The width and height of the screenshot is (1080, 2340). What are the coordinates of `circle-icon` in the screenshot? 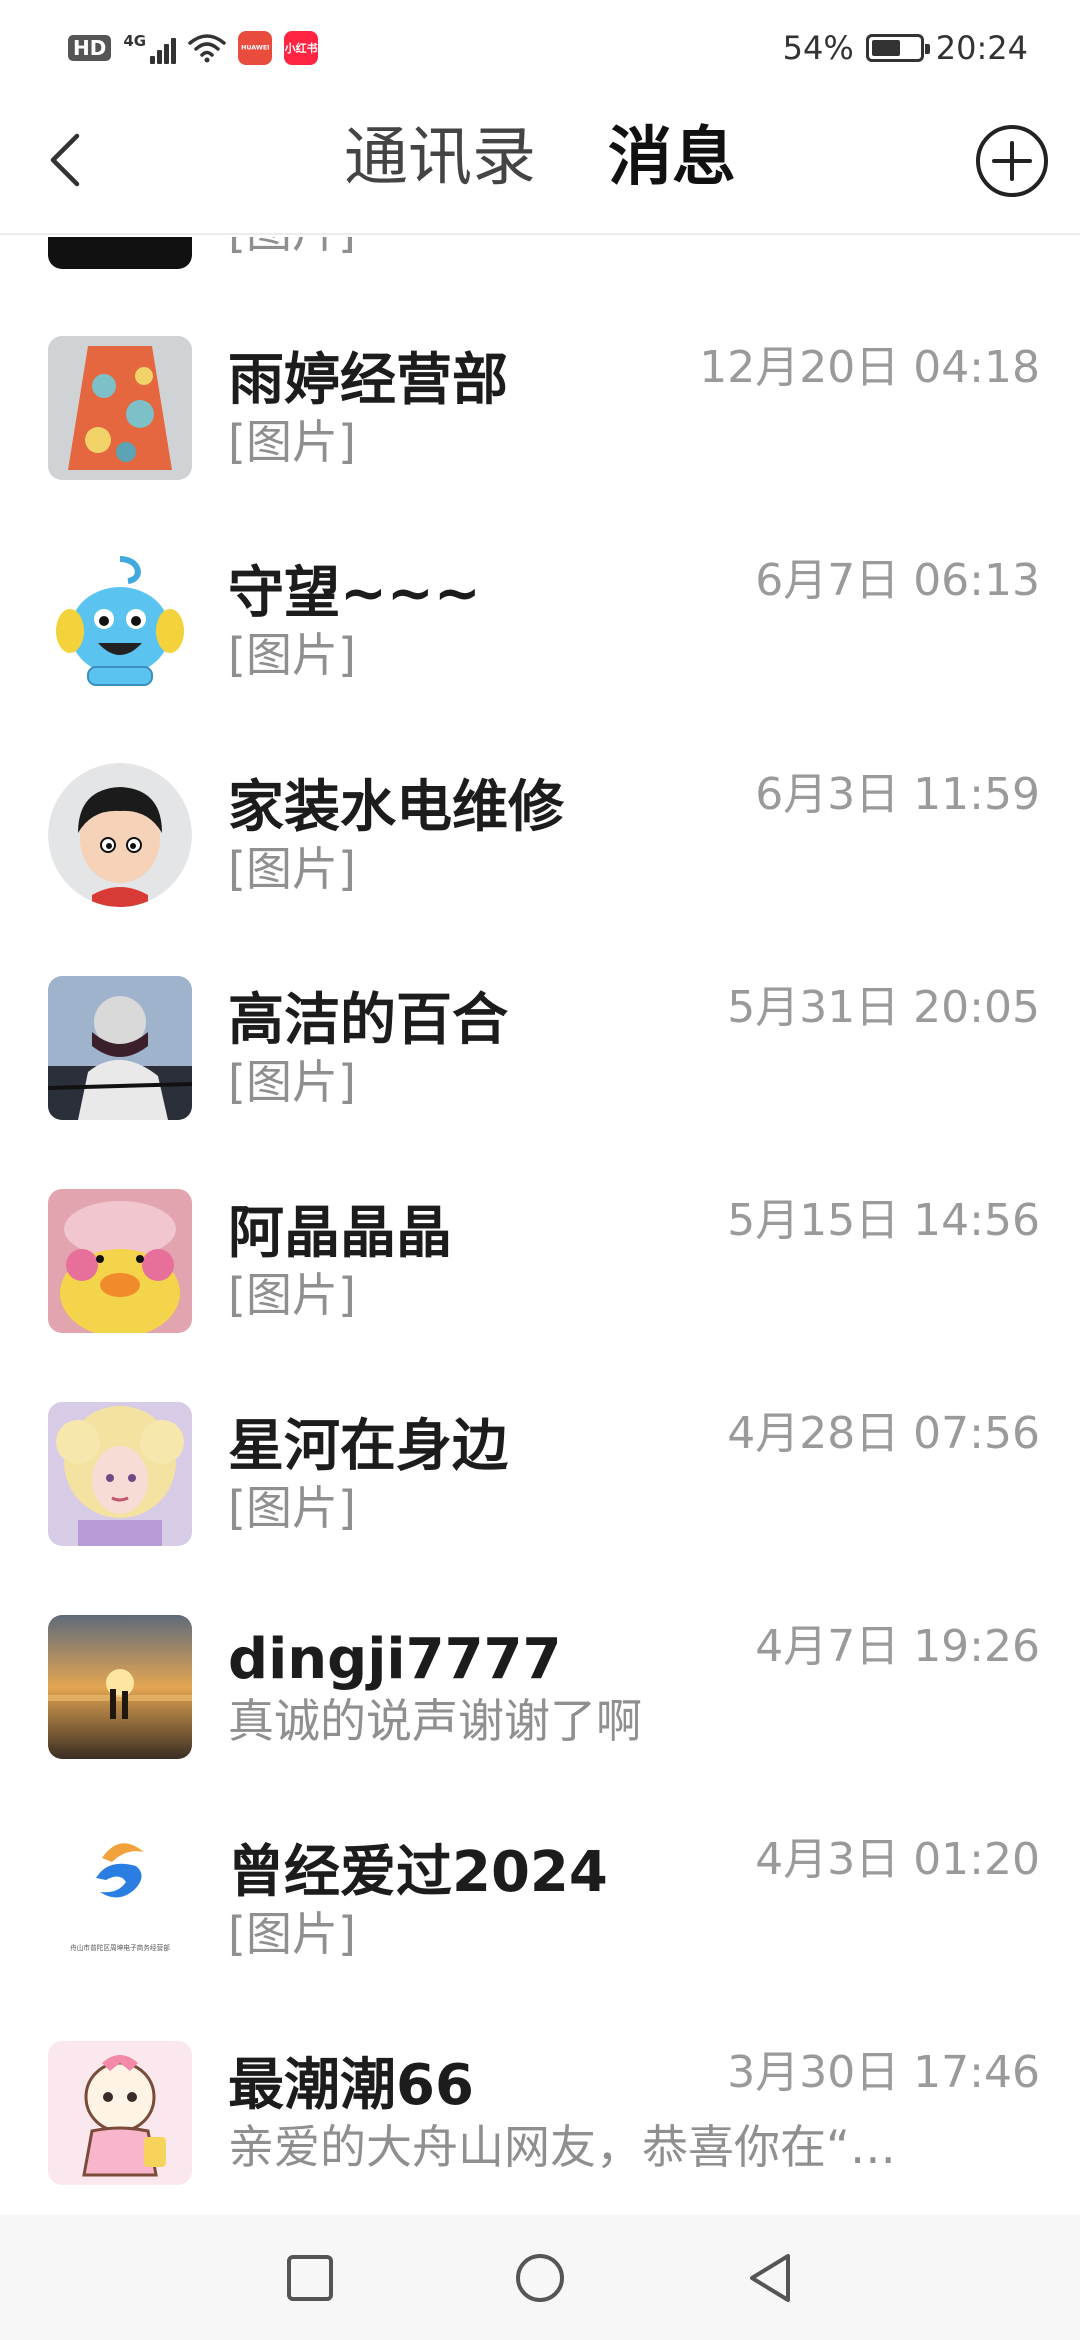 It's located at (540, 2277).